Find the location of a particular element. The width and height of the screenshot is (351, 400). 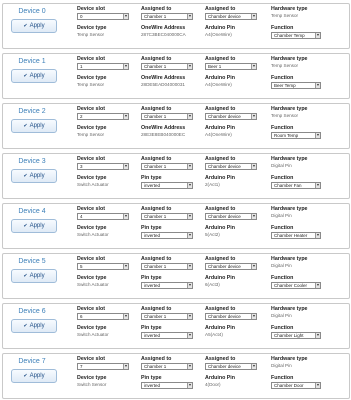

device-name: Device 1 is located at coordinates (32, 61).